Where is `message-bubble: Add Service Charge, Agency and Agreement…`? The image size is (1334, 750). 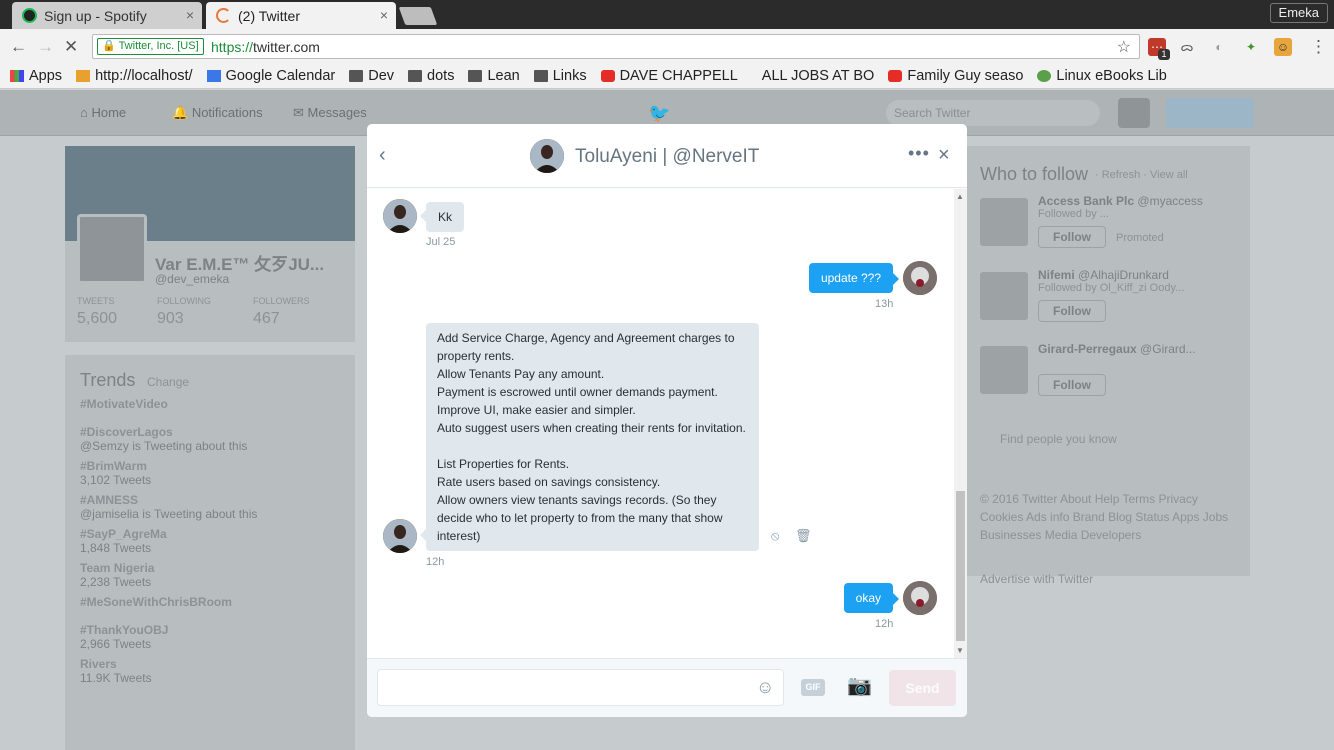 message-bubble: Add Service Charge, Agency and Agreement… is located at coordinates (589, 437).